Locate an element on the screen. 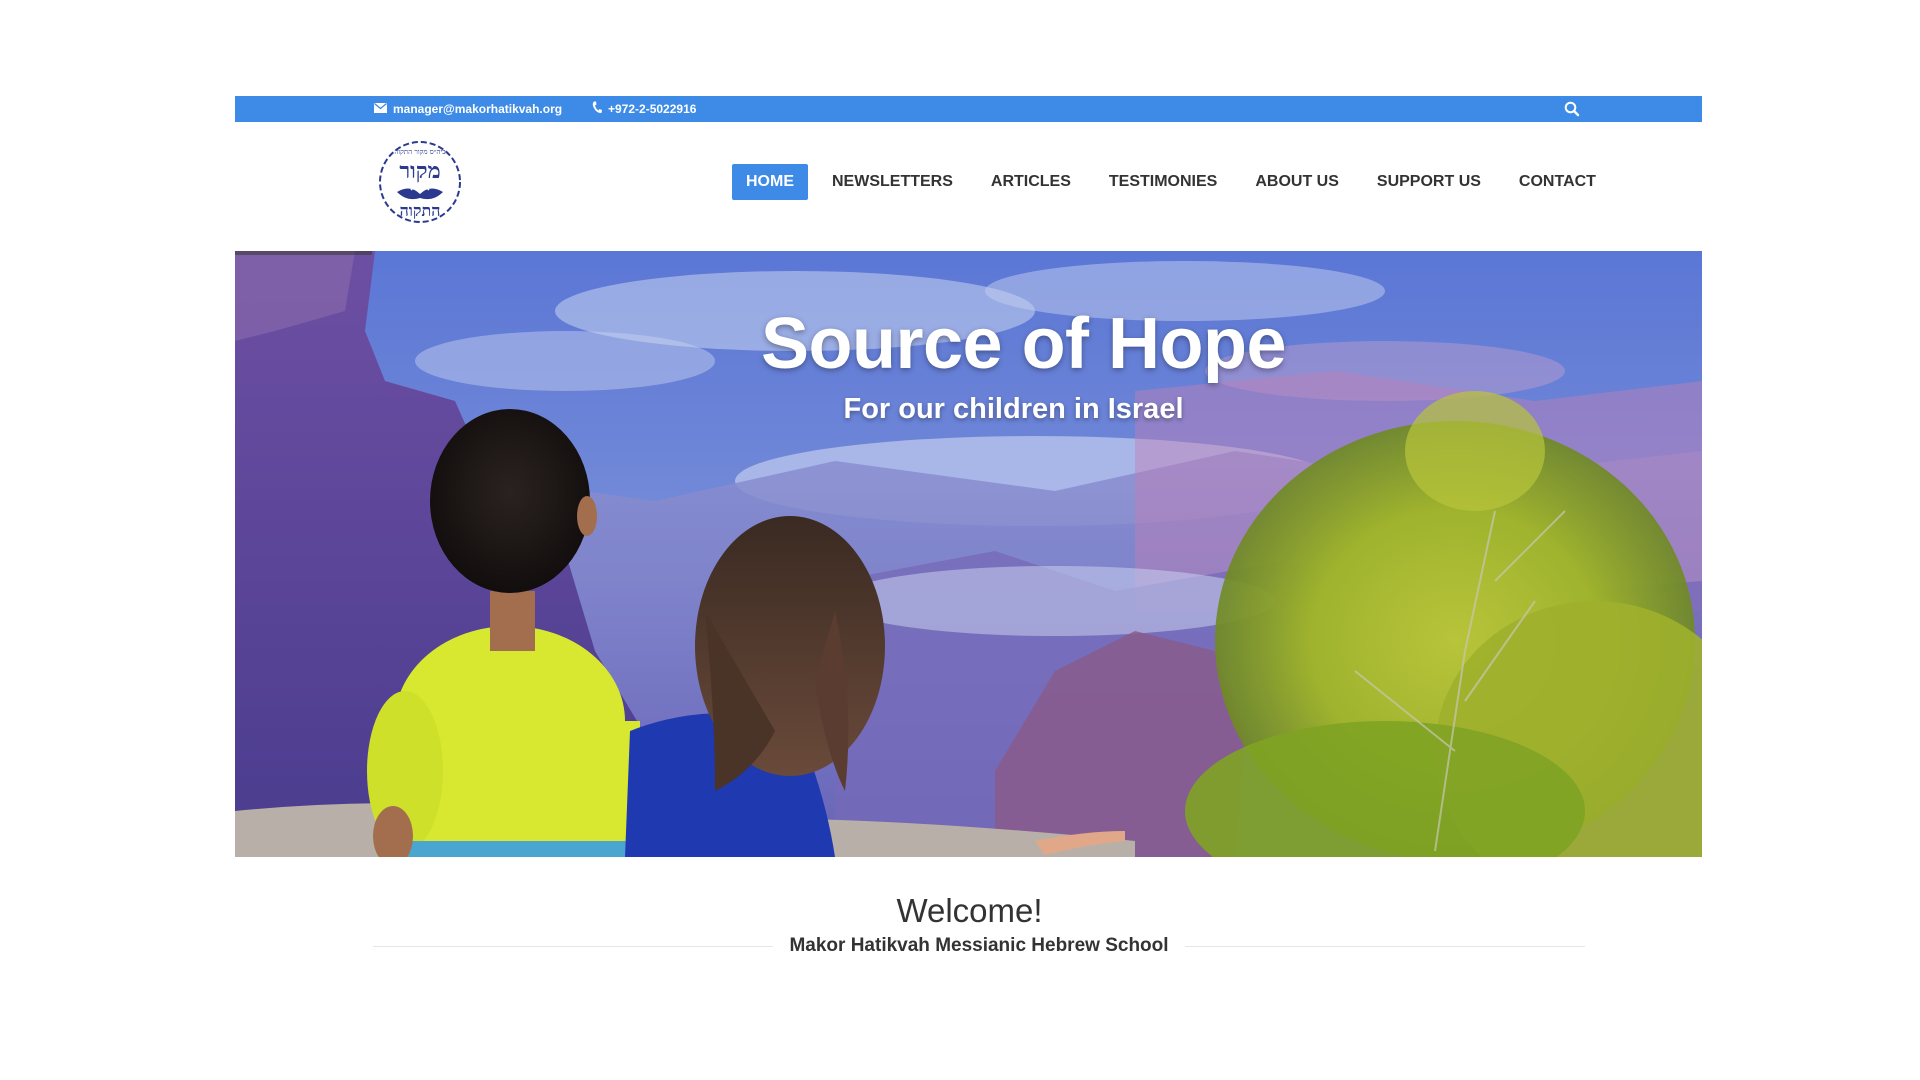 This screenshot has width=1920, height=1080. email-text: manager@makorhatikvah.org is located at coordinates (477, 109).